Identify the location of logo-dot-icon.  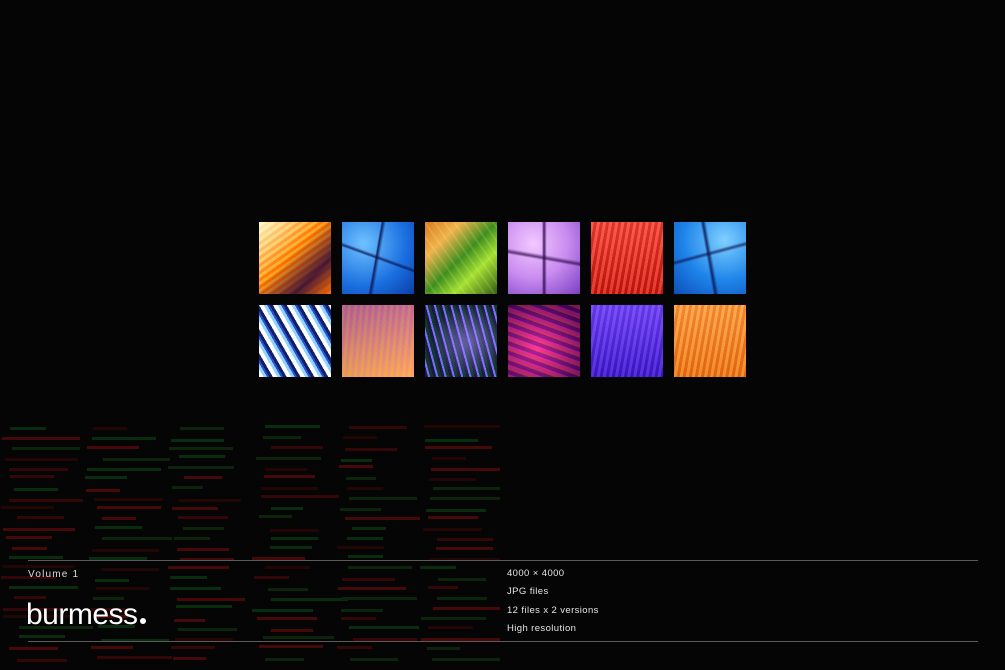
(142, 621).